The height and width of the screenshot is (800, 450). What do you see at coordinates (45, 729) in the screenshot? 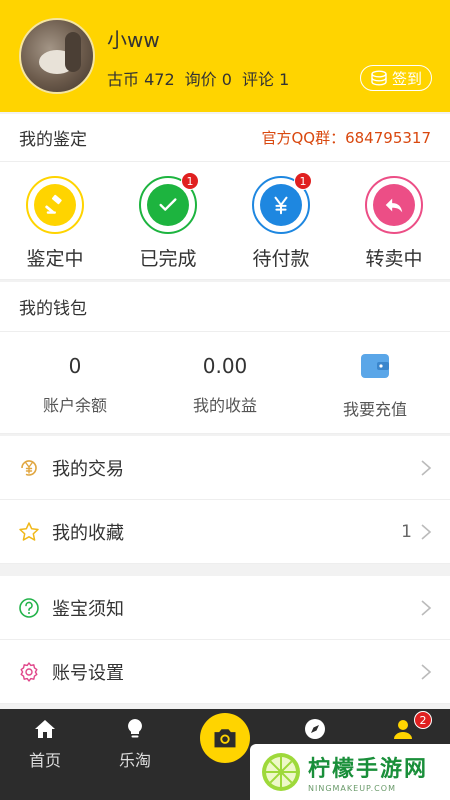
I see `home-icon` at bounding box center [45, 729].